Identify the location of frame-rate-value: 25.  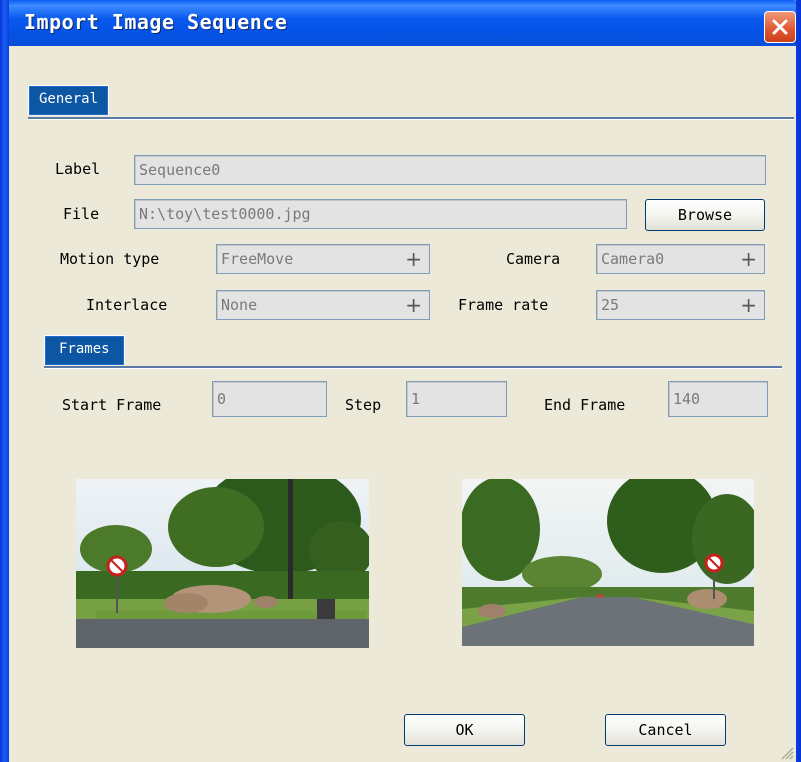
(610, 305).